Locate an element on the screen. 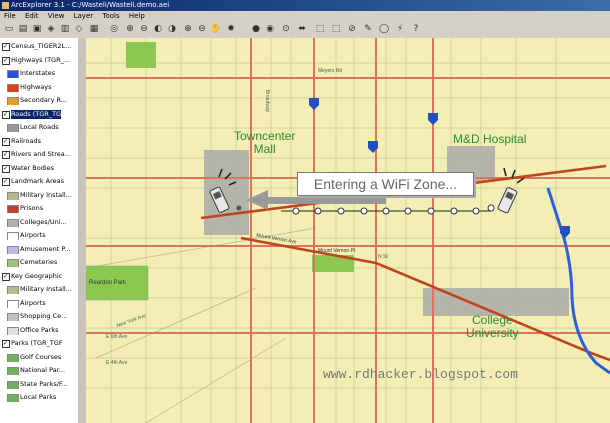  new-icon: ▭ is located at coordinates (9, 29).